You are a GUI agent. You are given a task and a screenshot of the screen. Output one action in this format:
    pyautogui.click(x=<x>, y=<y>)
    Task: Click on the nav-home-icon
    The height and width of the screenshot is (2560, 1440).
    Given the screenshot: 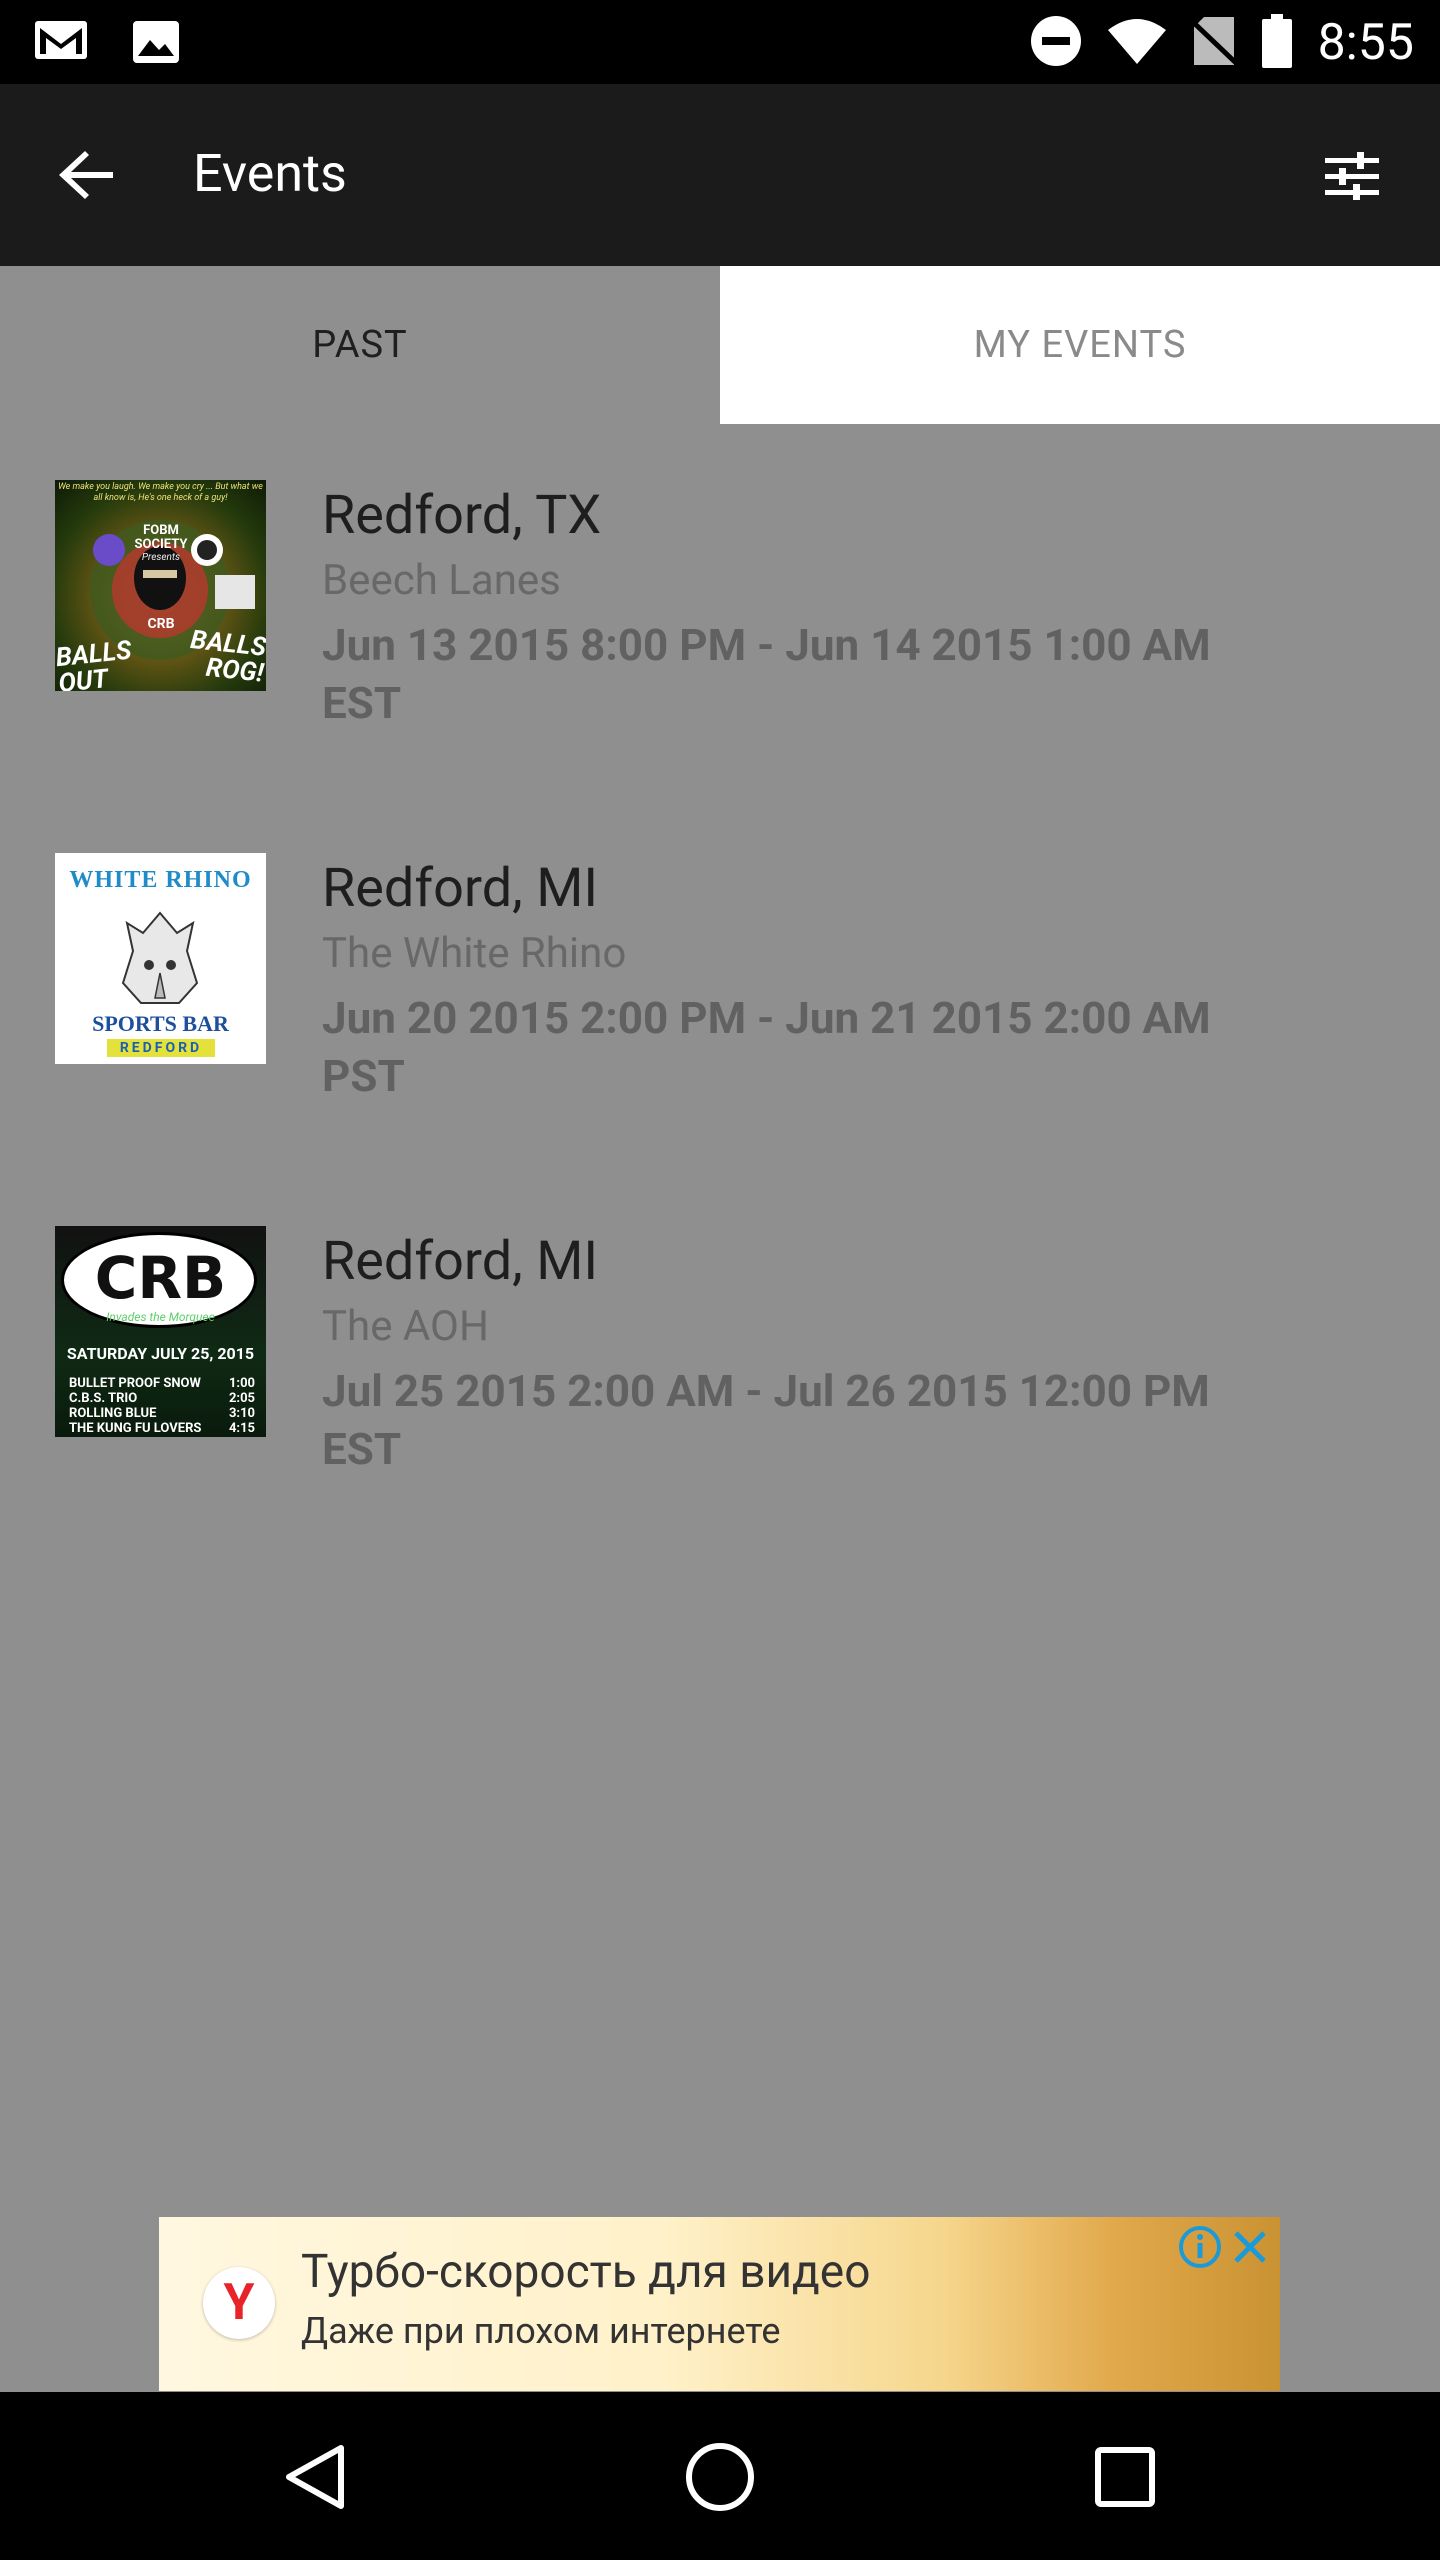 What is the action you would take?
    pyautogui.click(x=720, y=2477)
    